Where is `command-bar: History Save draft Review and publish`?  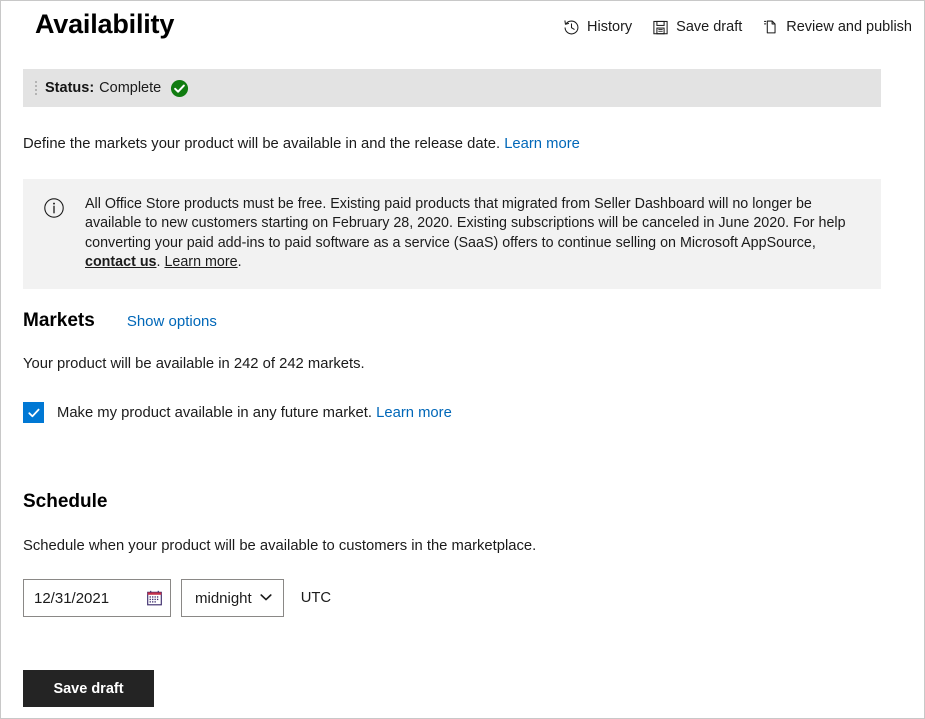 command-bar: History Save draft Review and publish is located at coordinates (737, 27).